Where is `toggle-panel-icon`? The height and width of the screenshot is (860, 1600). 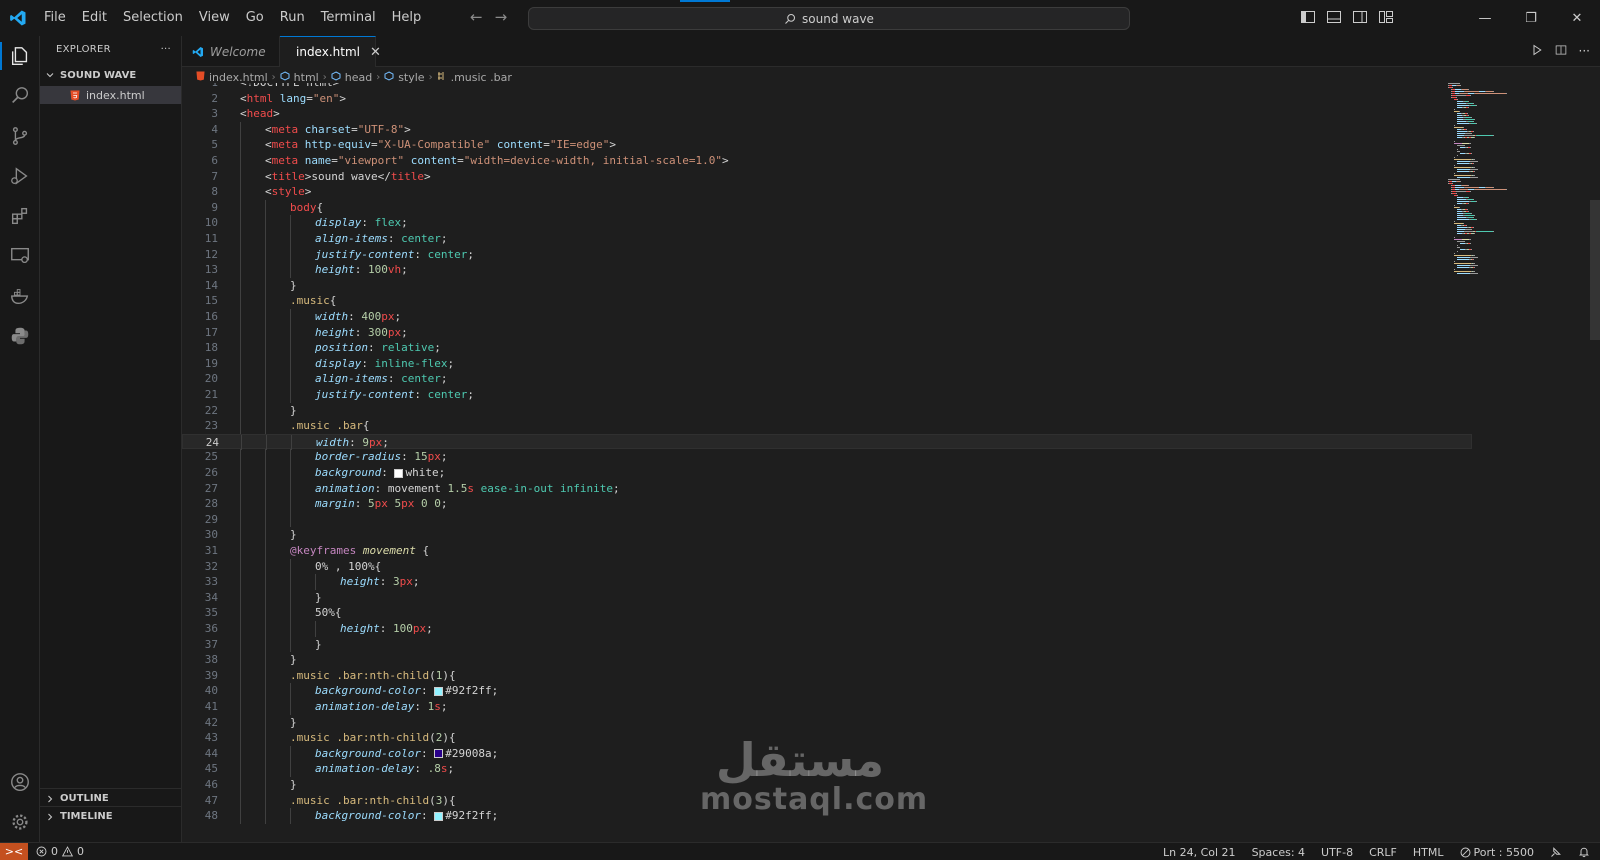 toggle-panel-icon is located at coordinates (1334, 17).